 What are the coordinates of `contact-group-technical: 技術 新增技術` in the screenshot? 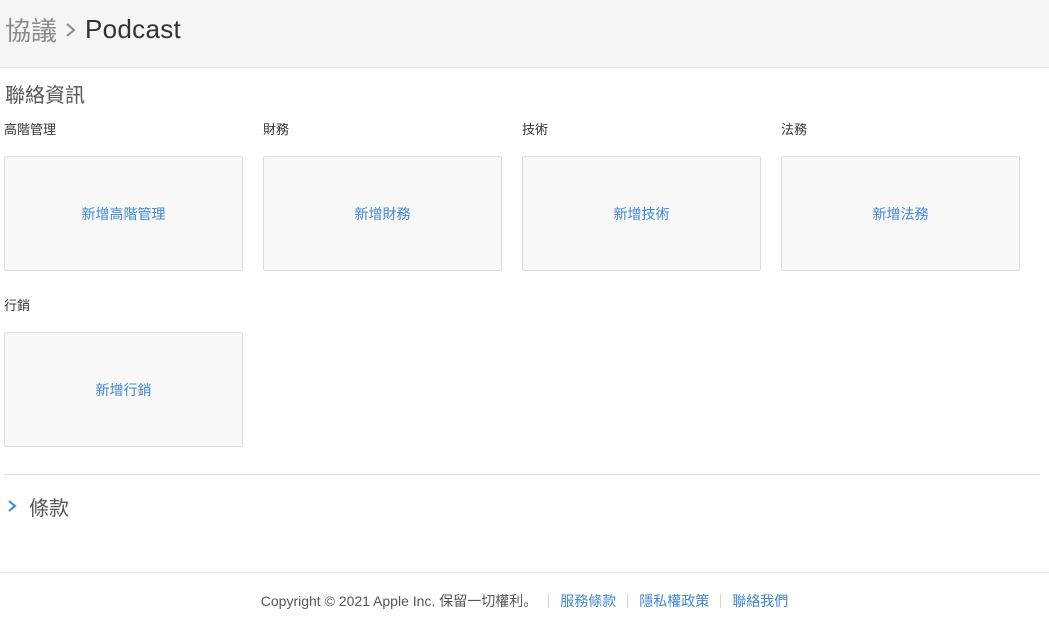 It's located at (641, 196).